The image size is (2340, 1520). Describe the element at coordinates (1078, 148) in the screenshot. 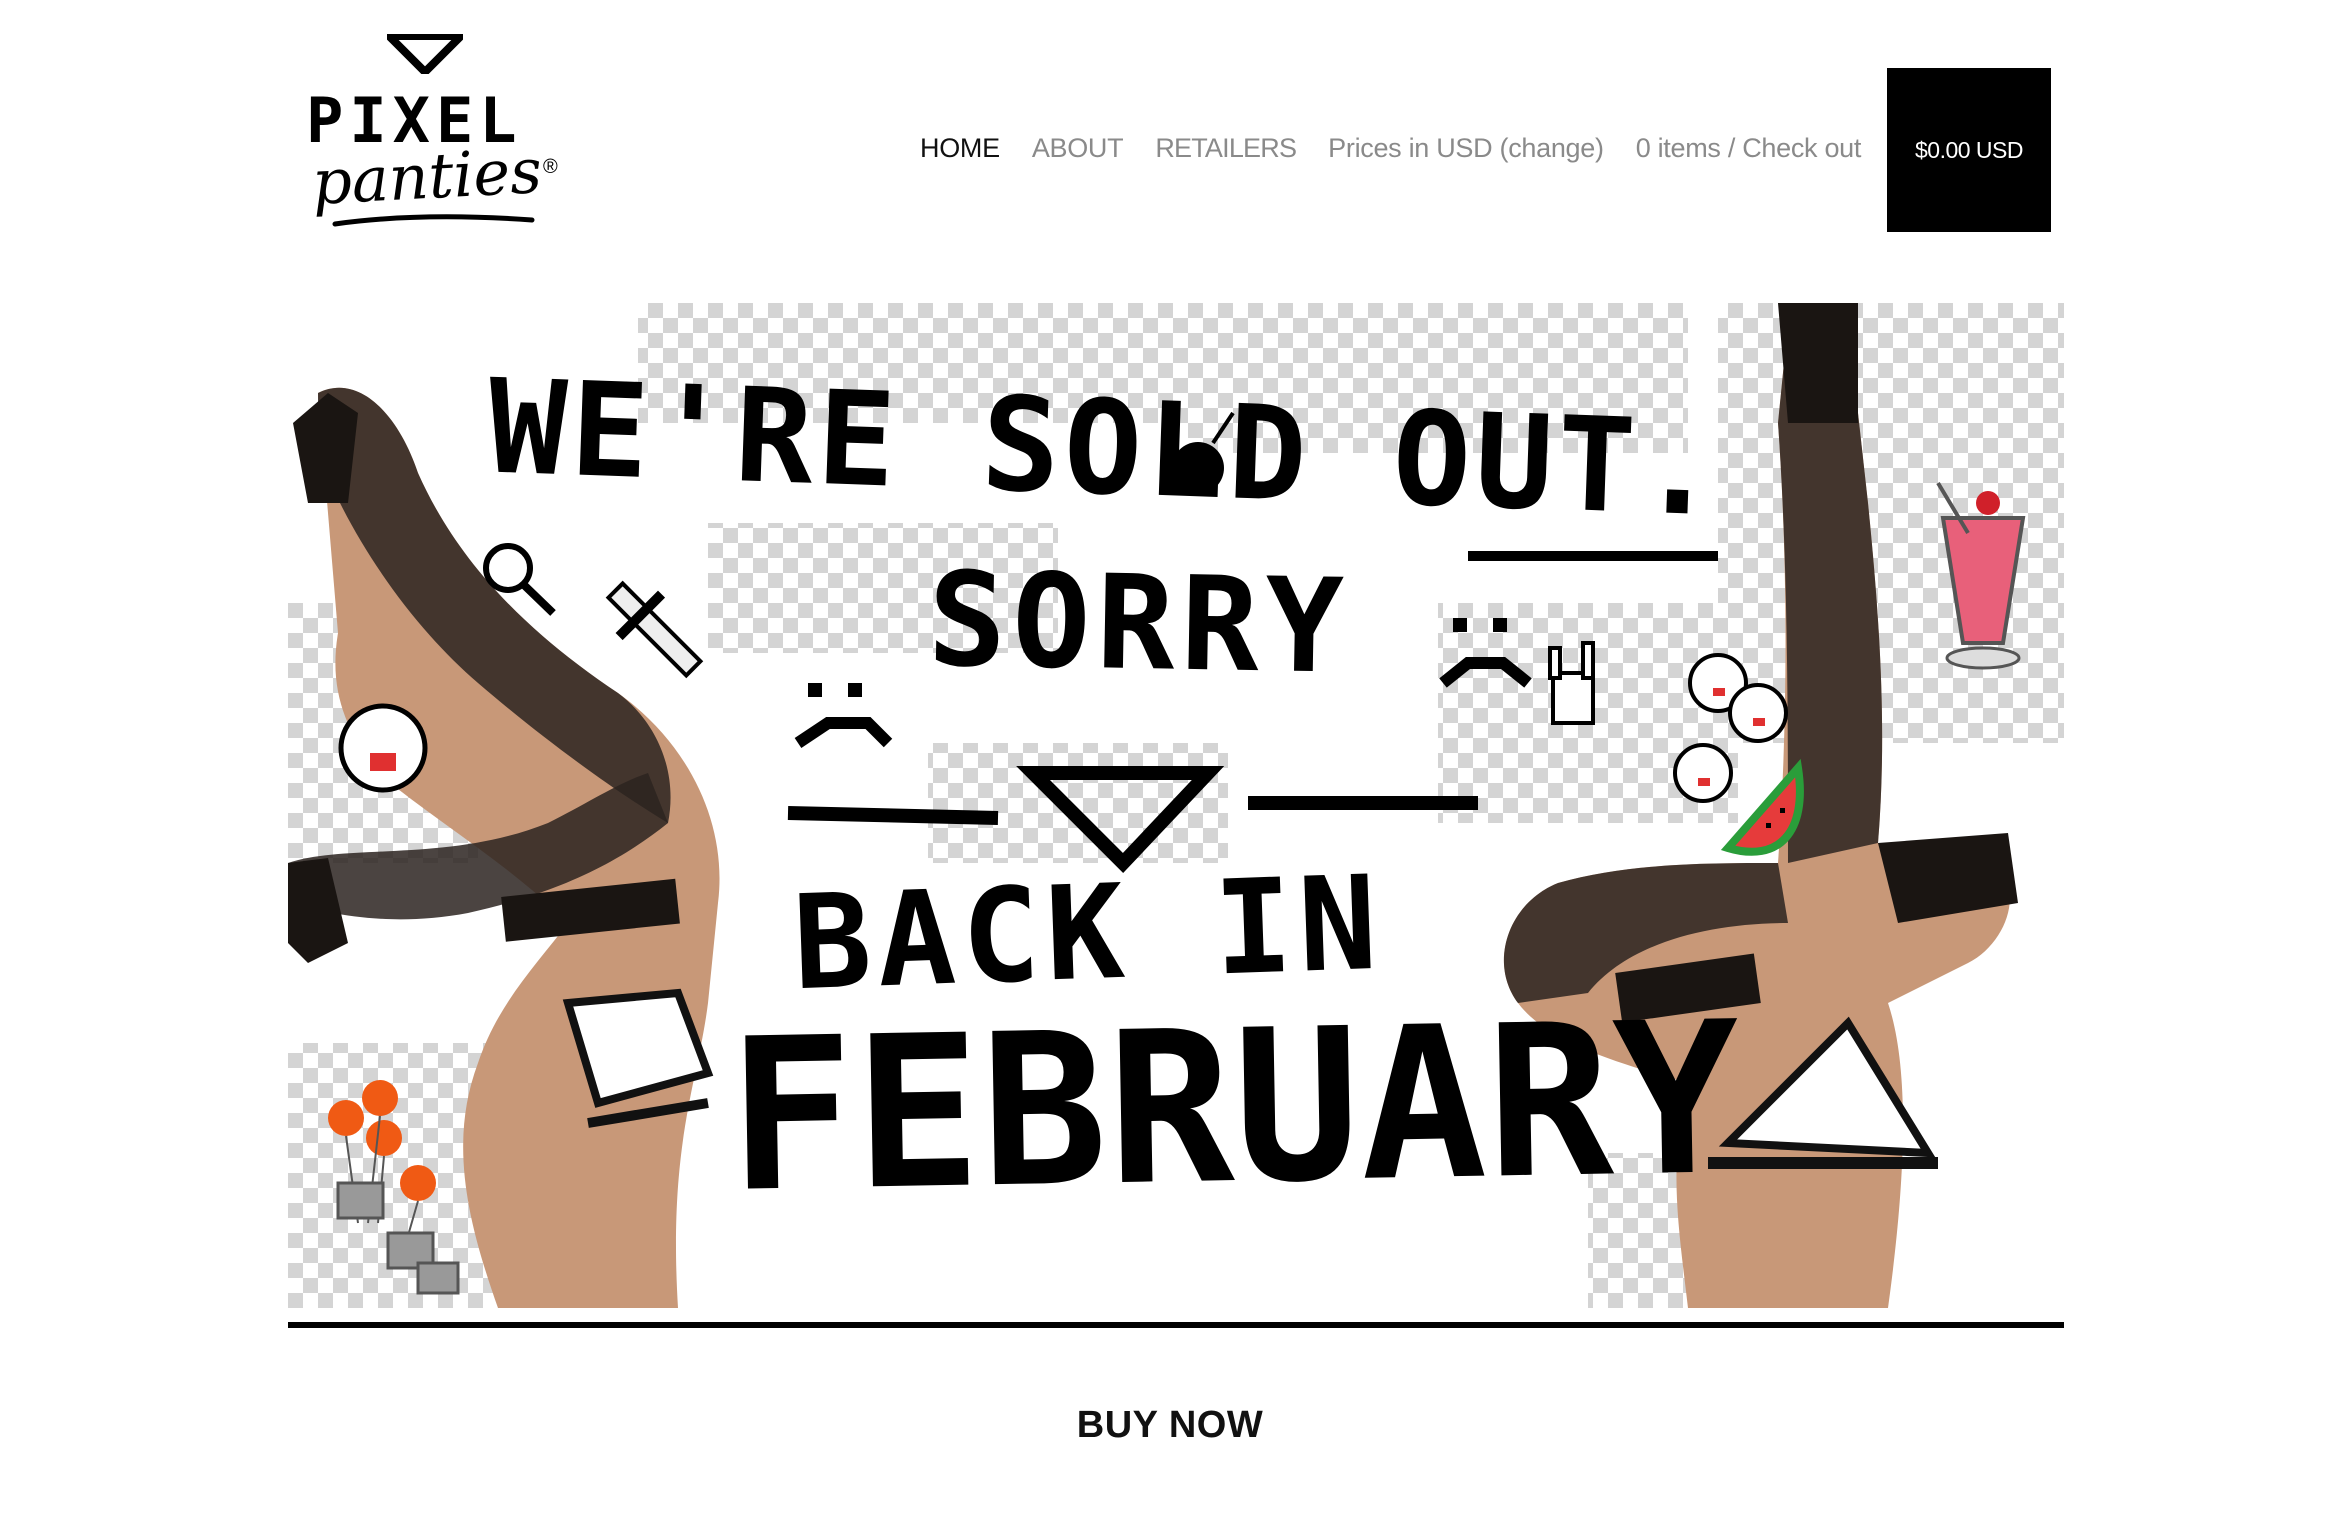

I see `nav-about-link: ABOUT` at that location.